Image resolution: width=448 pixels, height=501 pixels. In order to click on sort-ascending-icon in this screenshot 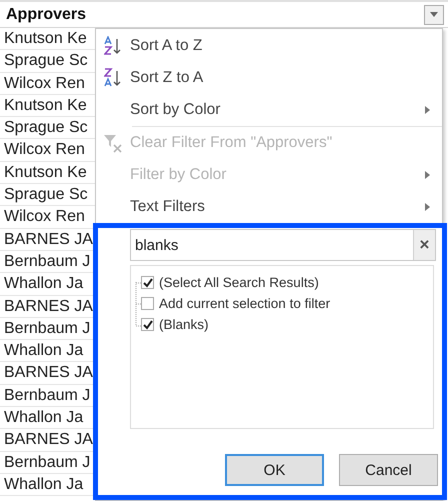, I will do `click(113, 46)`.